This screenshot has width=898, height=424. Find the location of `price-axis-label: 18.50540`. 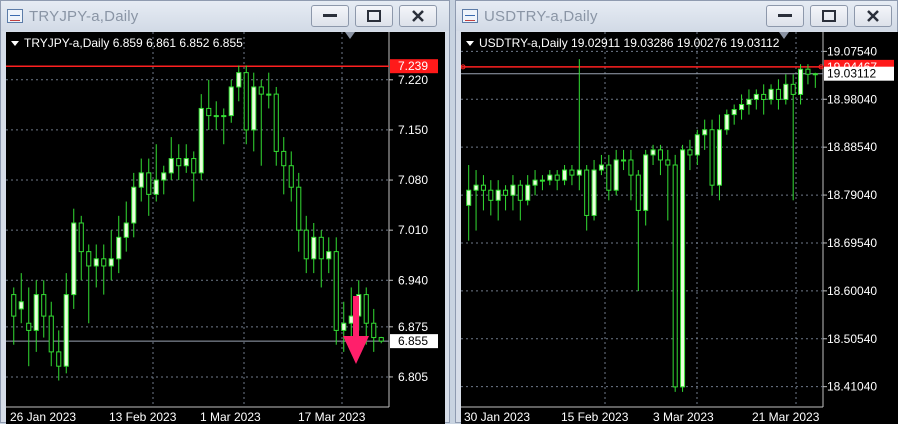

price-axis-label: 18.50540 is located at coordinates (852, 339).